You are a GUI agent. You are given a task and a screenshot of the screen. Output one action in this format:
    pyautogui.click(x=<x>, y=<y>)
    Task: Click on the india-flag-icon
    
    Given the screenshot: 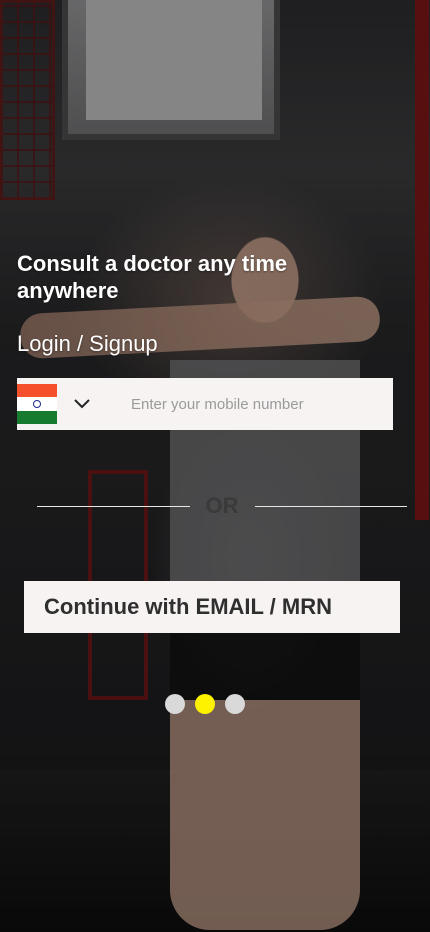 What is the action you would take?
    pyautogui.click(x=37, y=404)
    